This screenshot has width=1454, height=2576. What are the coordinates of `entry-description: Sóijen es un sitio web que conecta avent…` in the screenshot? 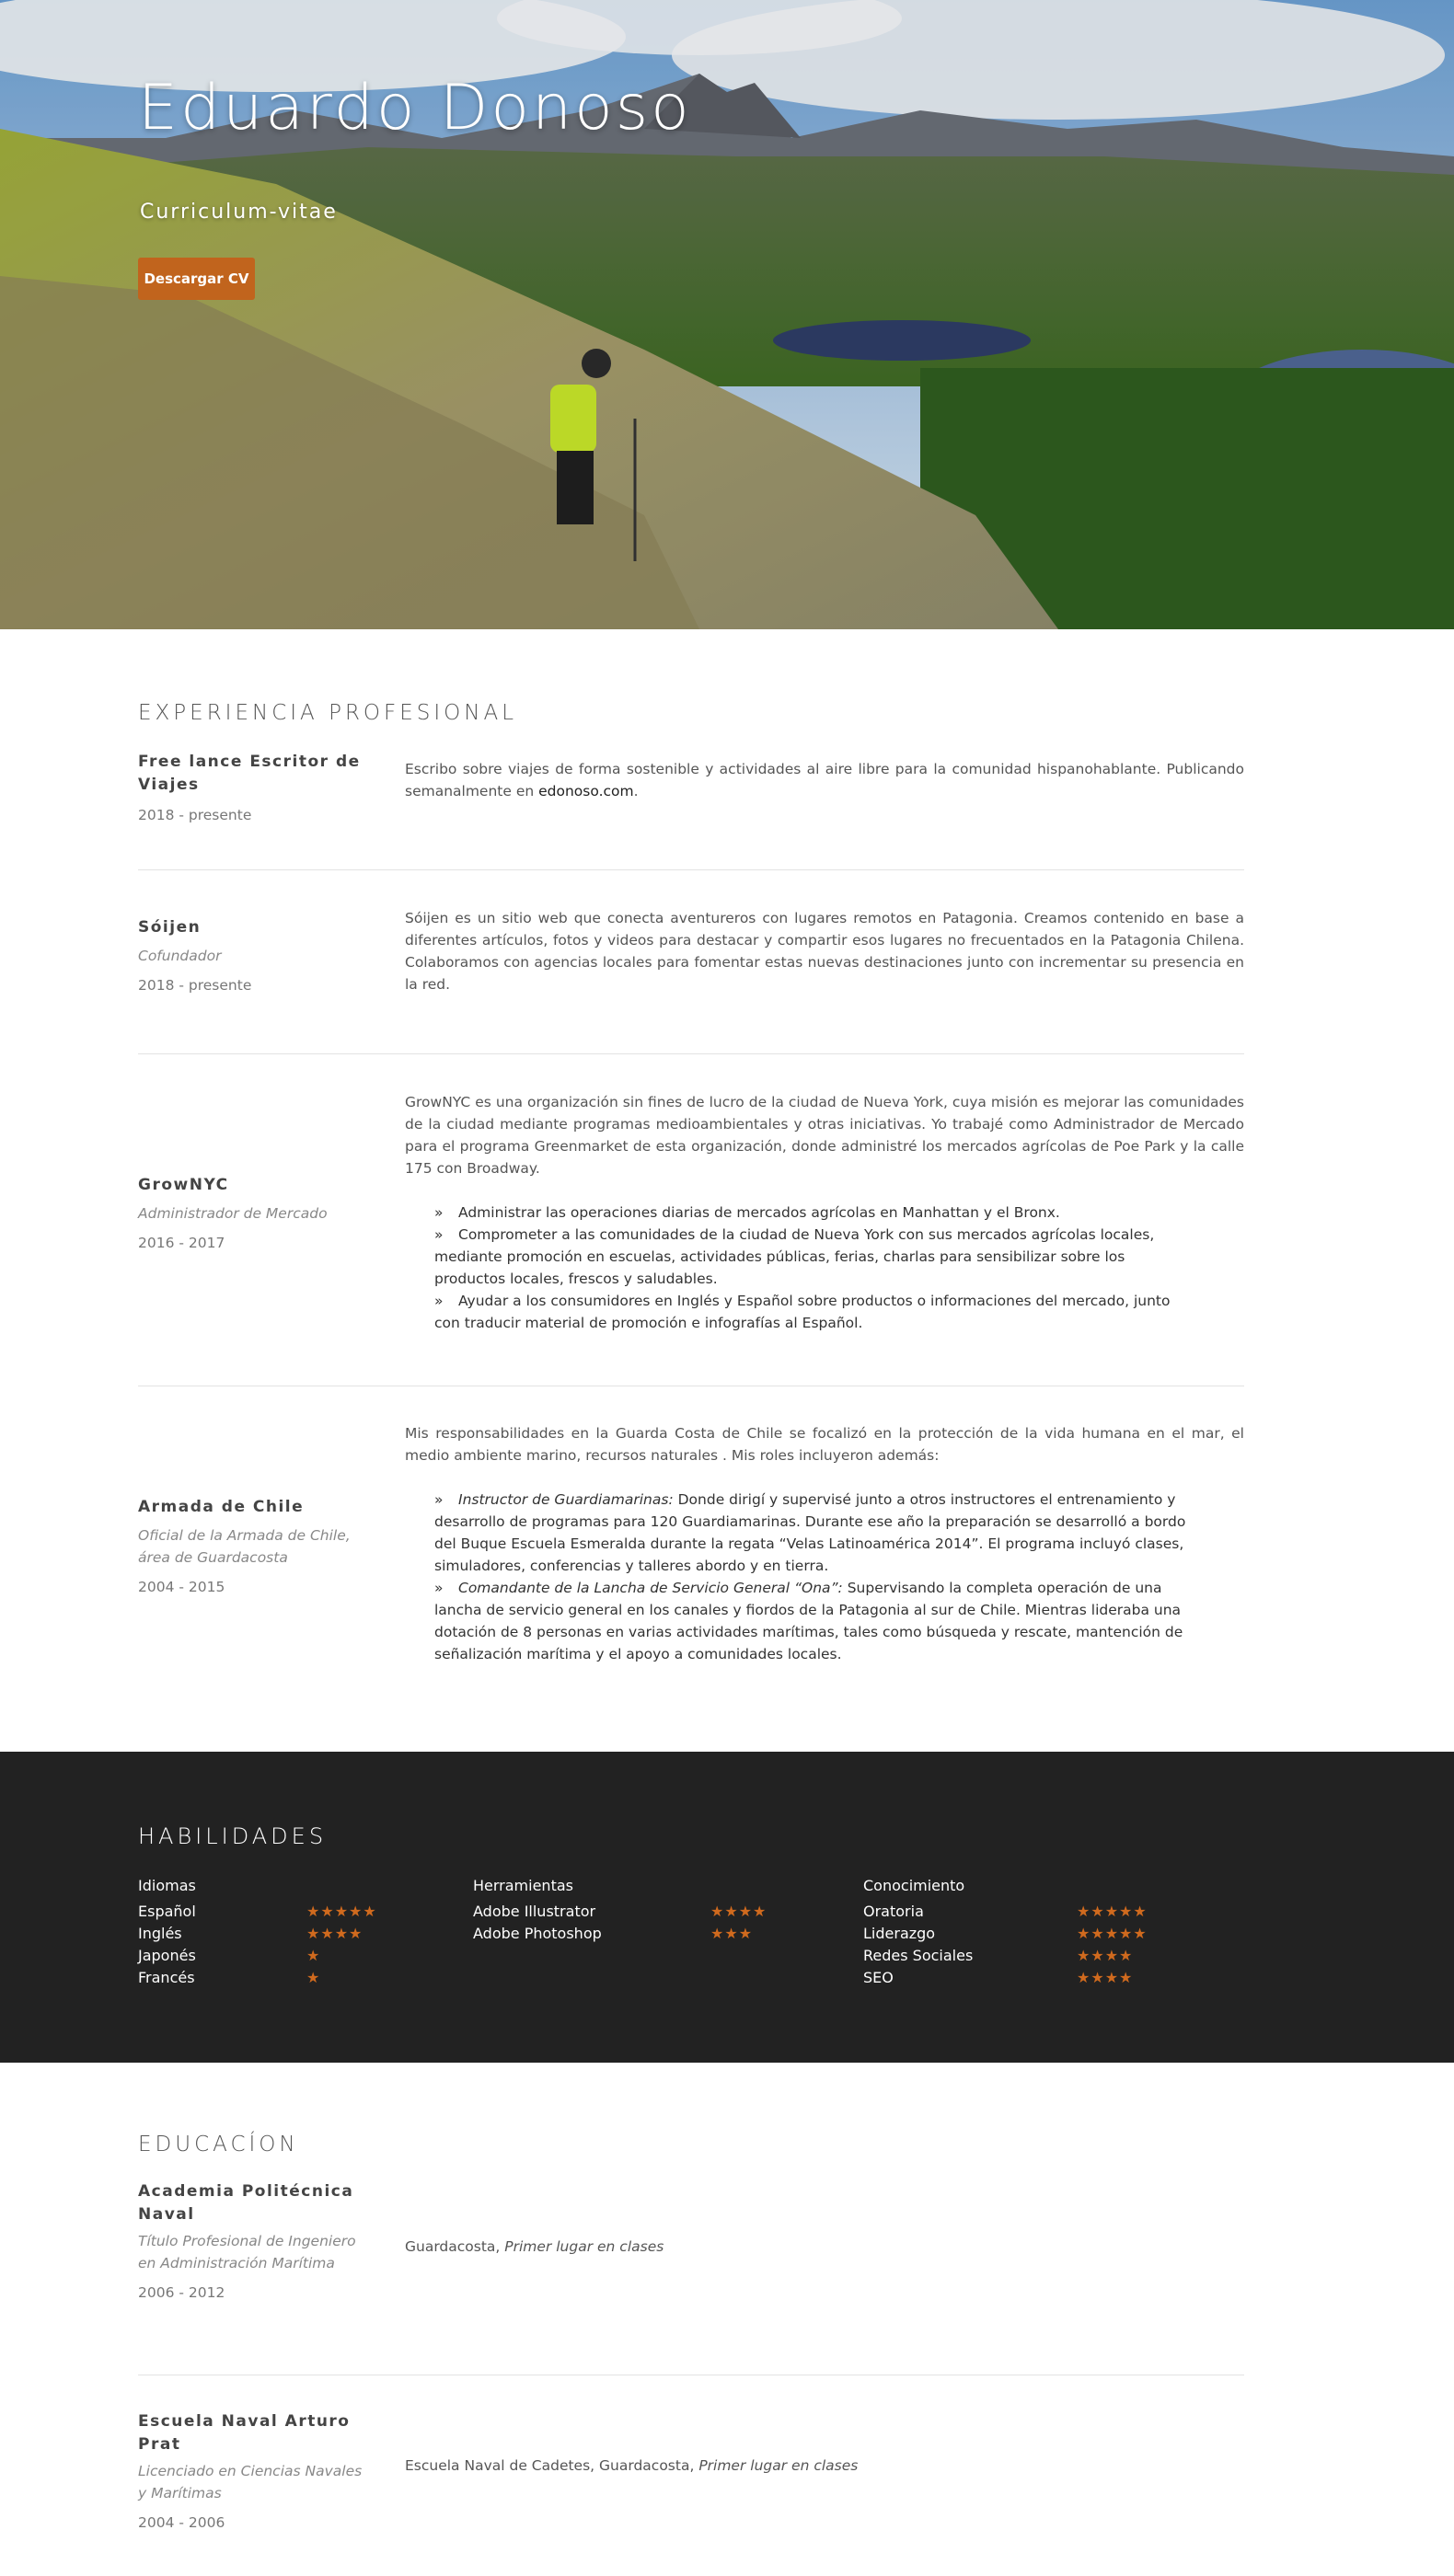 It's located at (824, 951).